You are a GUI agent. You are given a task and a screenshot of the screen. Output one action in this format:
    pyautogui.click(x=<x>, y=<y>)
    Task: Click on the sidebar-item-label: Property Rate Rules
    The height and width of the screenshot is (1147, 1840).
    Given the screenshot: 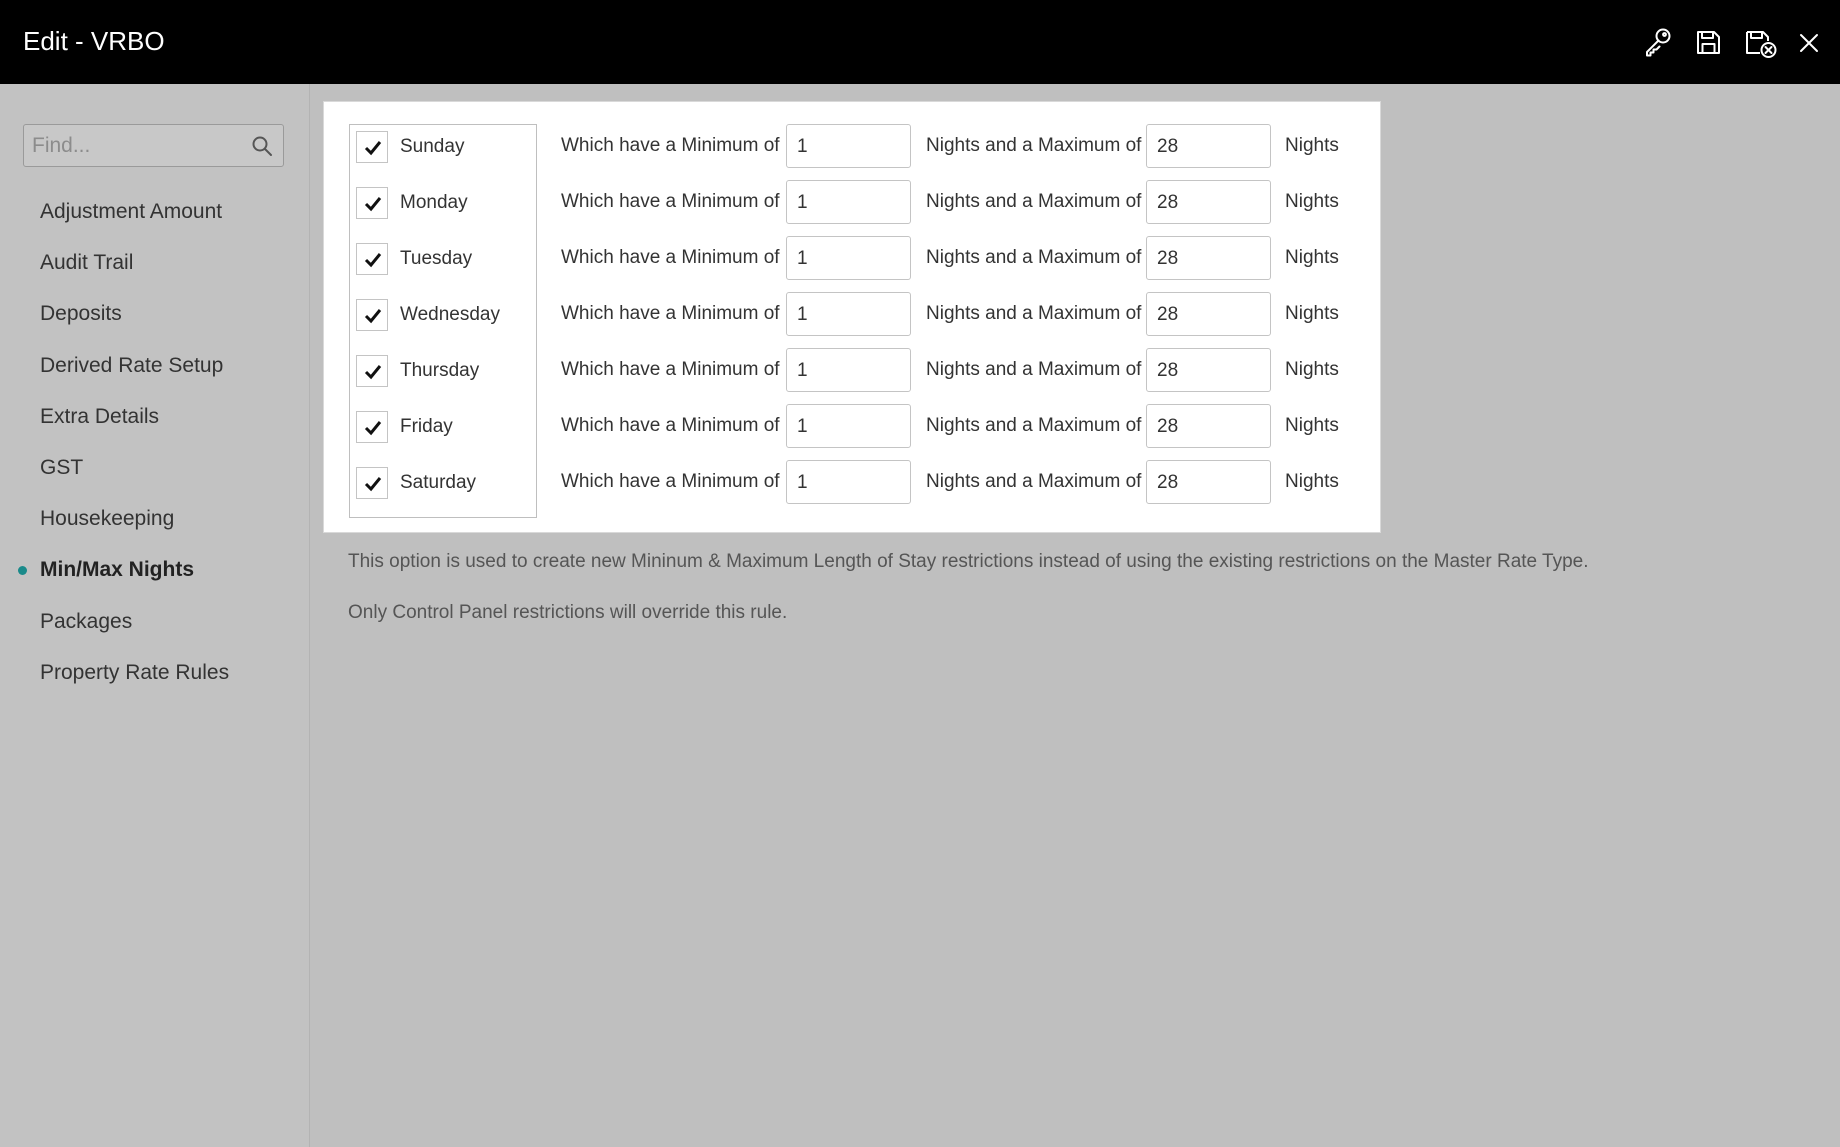 What is the action you would take?
    pyautogui.click(x=135, y=672)
    